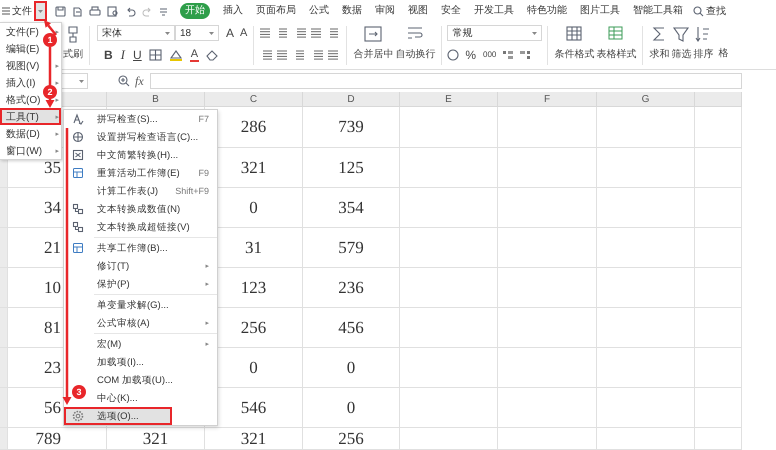 Image resolution: width=776 pixels, height=450 pixels. What do you see at coordinates (23, 65) in the screenshot?
I see `menu-item: 视图(V)` at bounding box center [23, 65].